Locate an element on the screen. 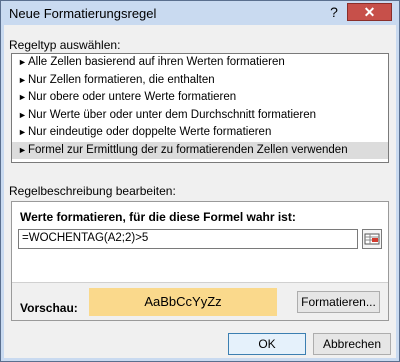 Image resolution: width=400 pixels, height=362 pixels. preview-label: Vorschau: is located at coordinates (49, 308).